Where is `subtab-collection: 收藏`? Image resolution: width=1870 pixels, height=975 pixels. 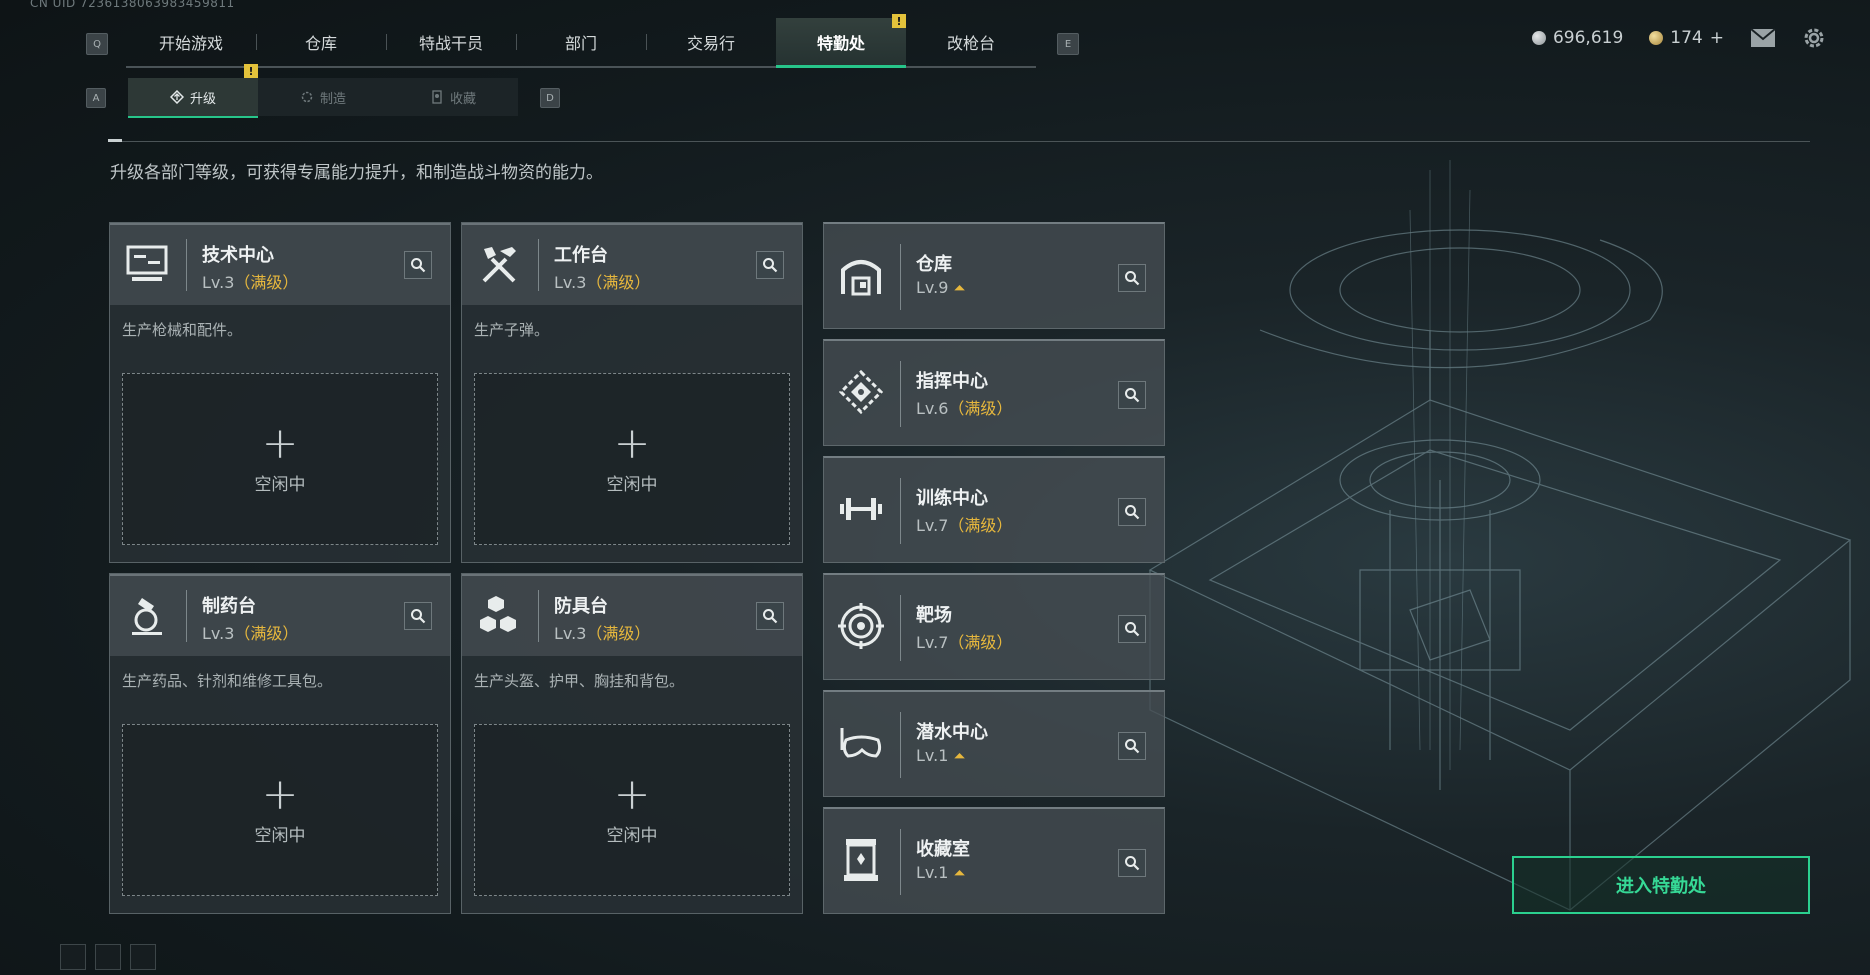 subtab-collection: 收藏 is located at coordinates (453, 97).